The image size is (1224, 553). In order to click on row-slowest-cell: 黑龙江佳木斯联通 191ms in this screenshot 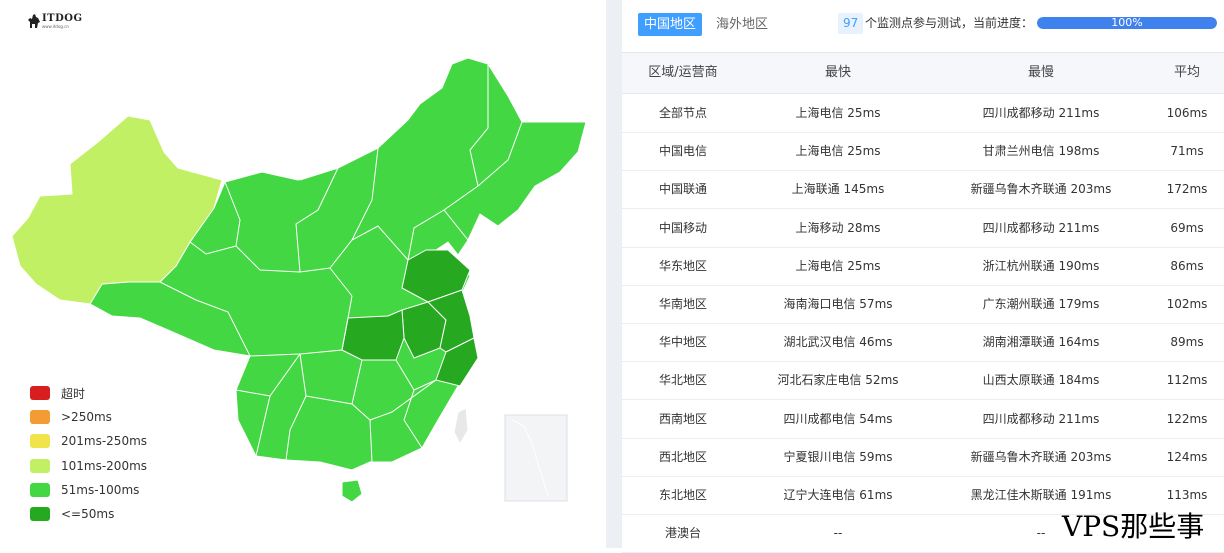, I will do `click(1041, 495)`.